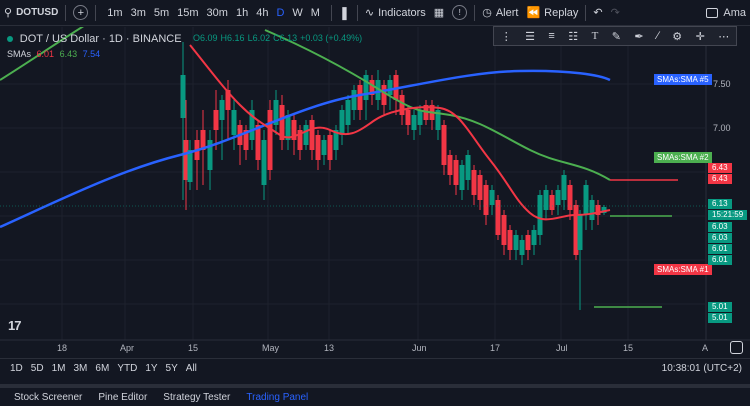 The height and width of the screenshot is (406, 750). Describe the element at coordinates (495, 348) in the screenshot. I see `time-label: 17` at that location.